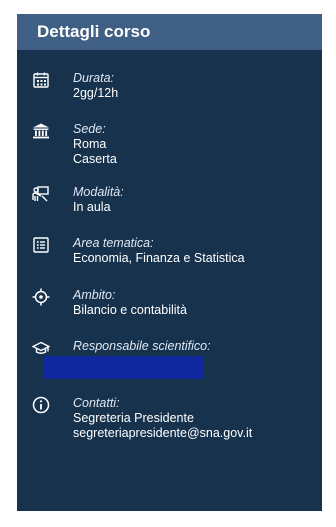 The image size is (336, 527). What do you see at coordinates (98, 192) in the screenshot?
I see `detail-label: Modalità:` at bounding box center [98, 192].